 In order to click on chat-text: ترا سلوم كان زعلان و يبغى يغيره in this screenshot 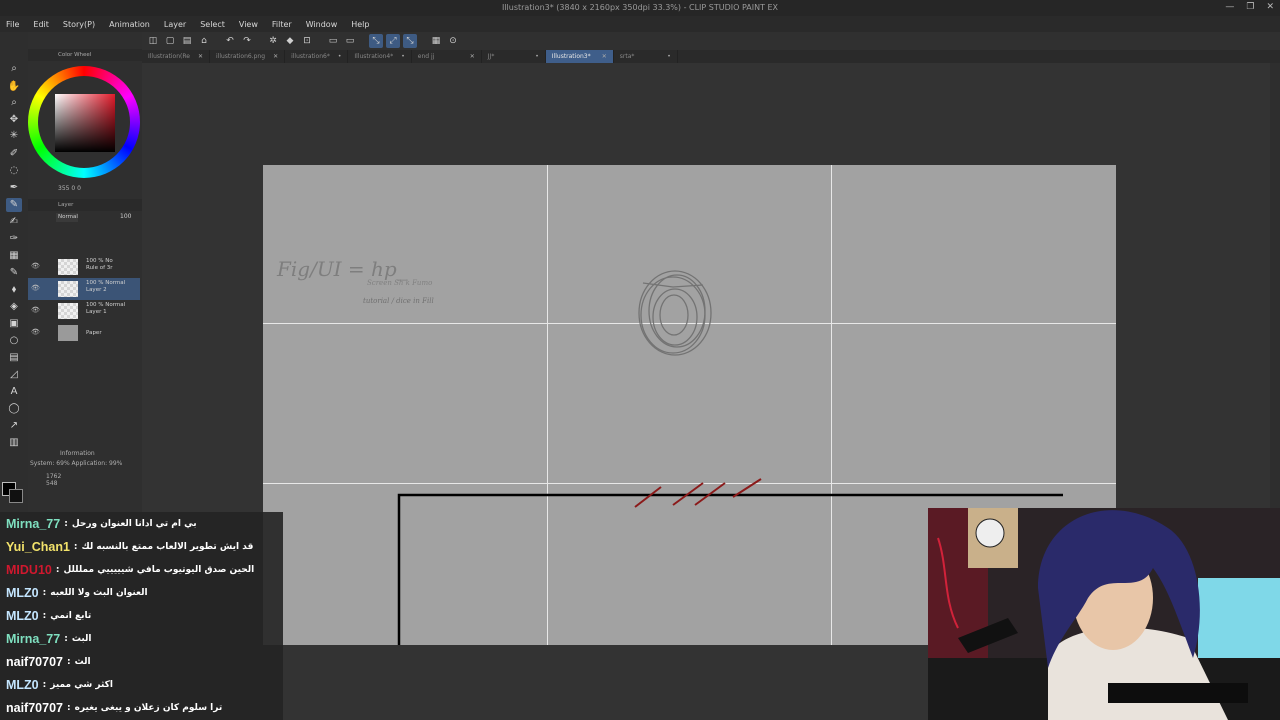, I will do `click(148, 708)`.